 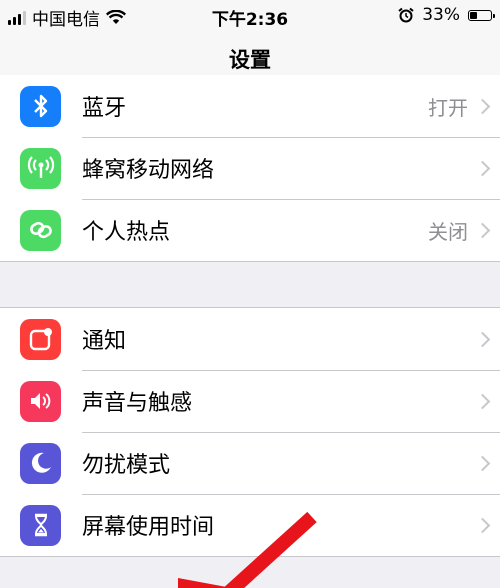 I want to click on row-label: 屏幕使用时间, so click(x=148, y=527).